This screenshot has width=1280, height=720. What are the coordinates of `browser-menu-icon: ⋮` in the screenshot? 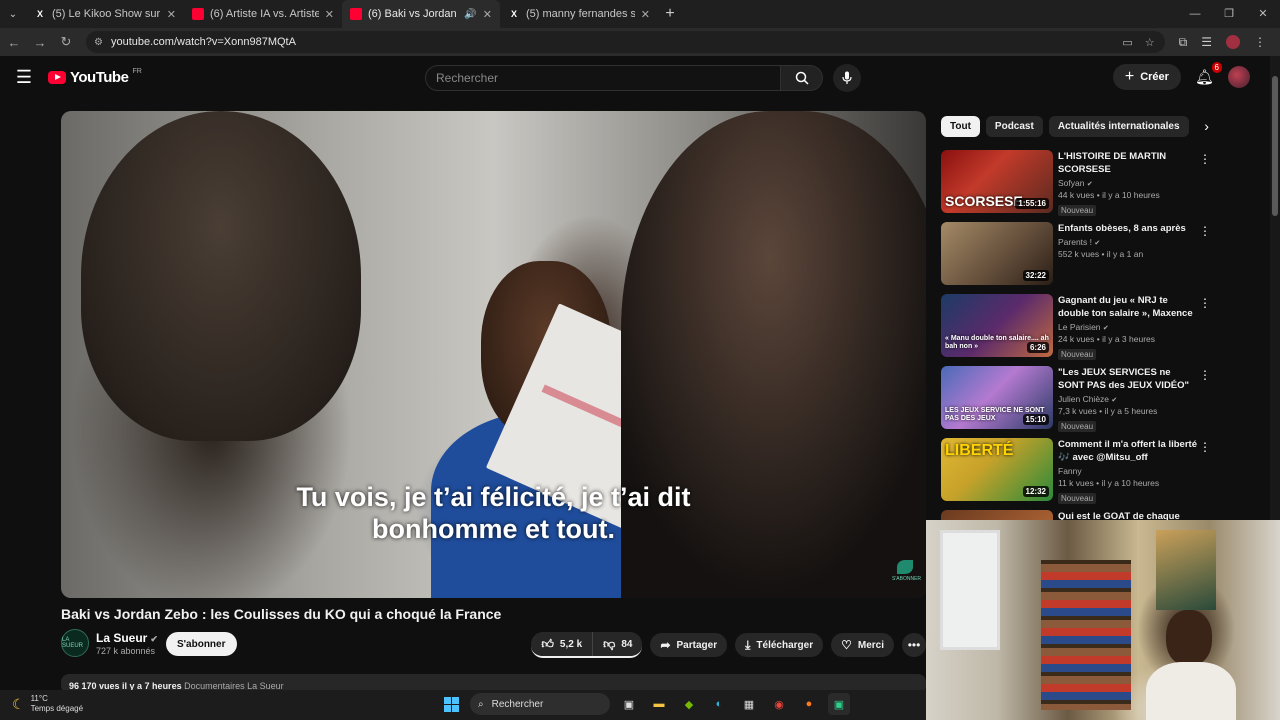 It's located at (1260, 42).